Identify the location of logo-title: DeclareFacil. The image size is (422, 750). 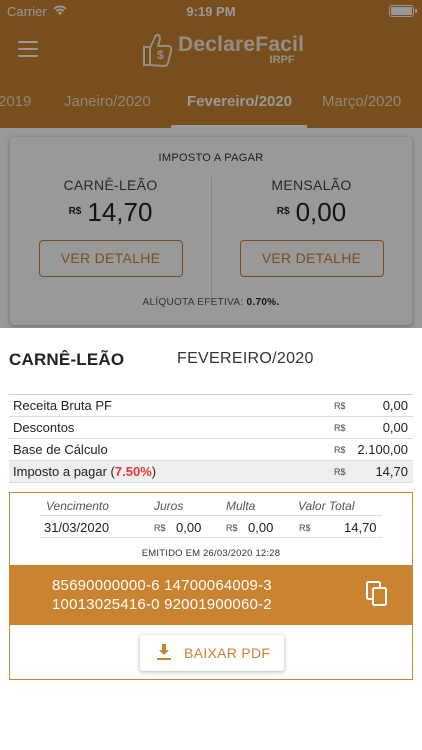
(241, 44).